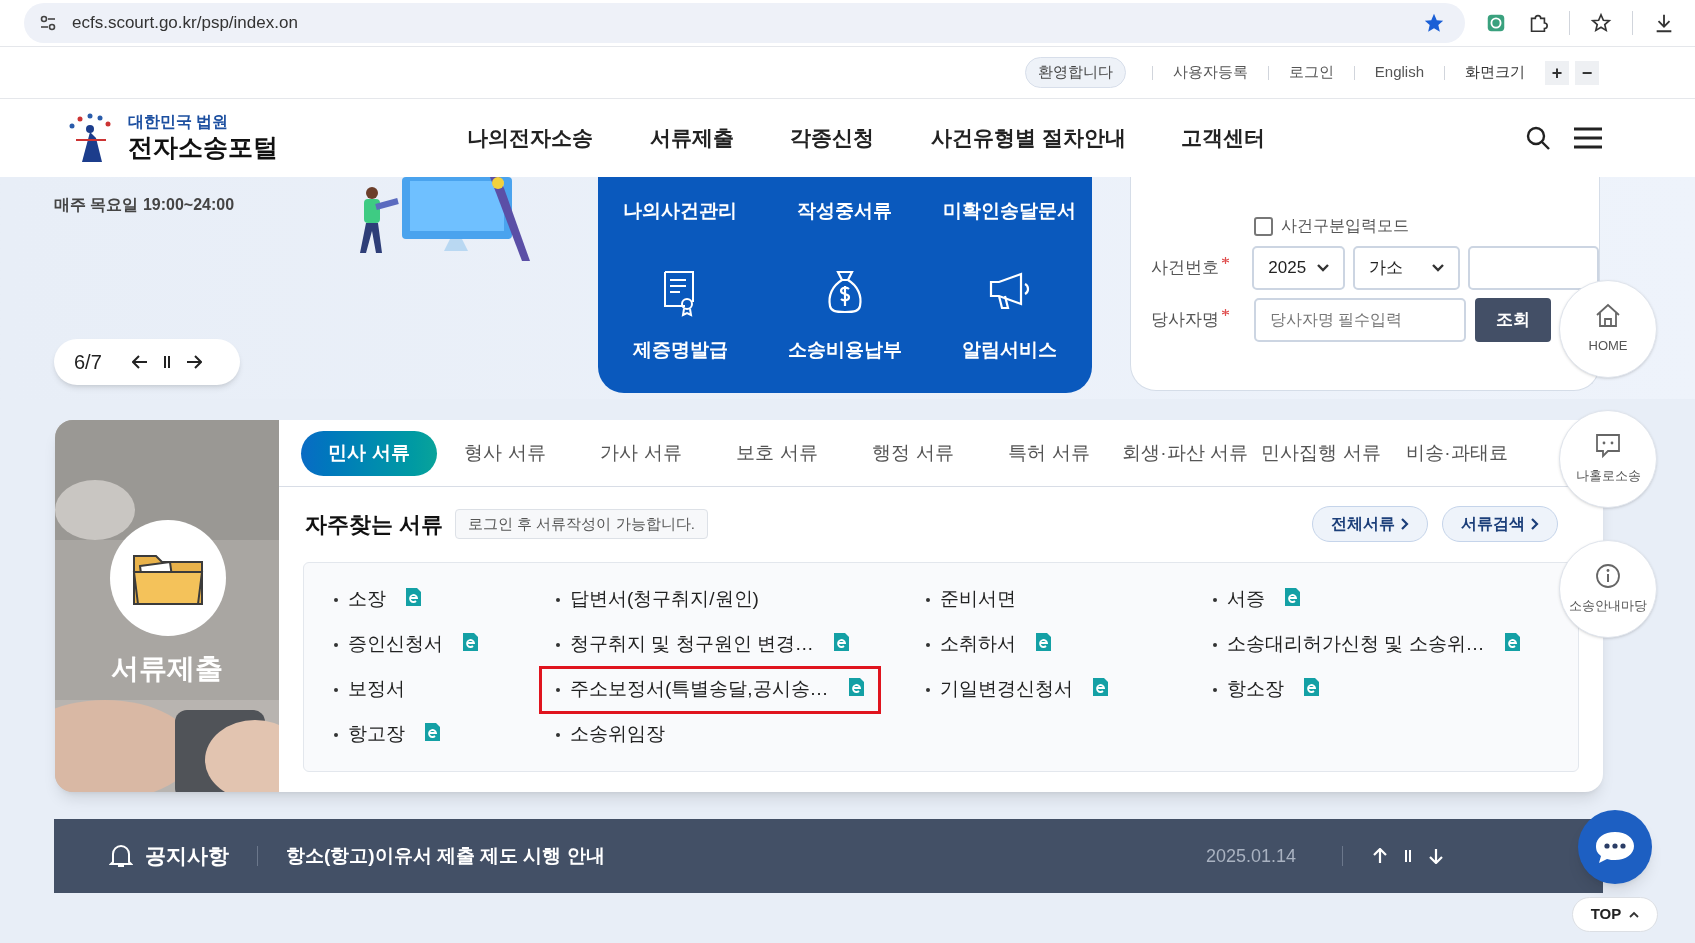 The width and height of the screenshot is (1695, 943). What do you see at coordinates (374, 524) in the screenshot?
I see `section-title: 자주찾는 서류` at bounding box center [374, 524].